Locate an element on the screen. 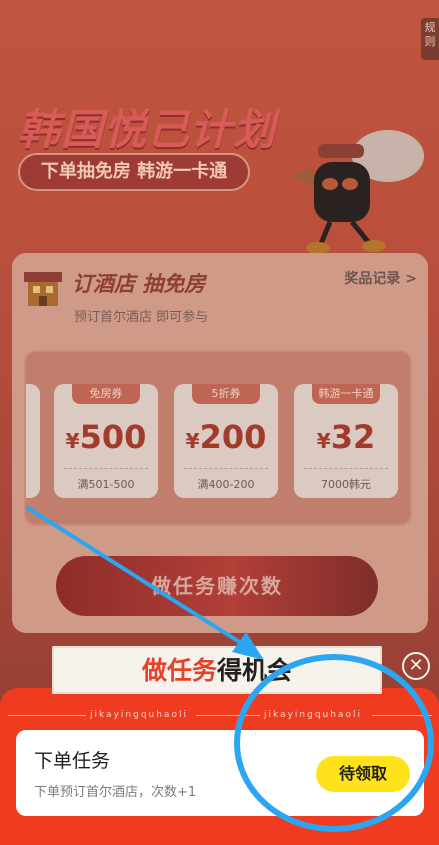  coupon-tag: 5折券 is located at coordinates (226, 394).